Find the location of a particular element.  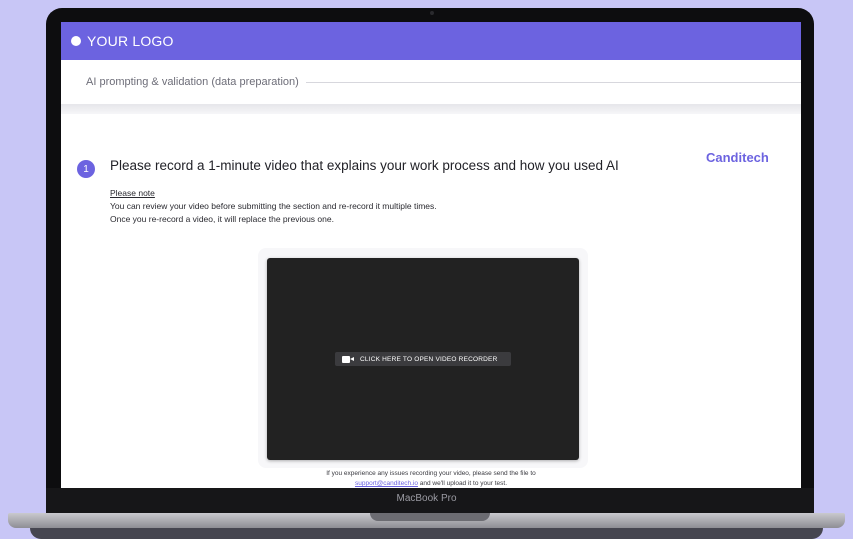

open-video-recorder-label: CLICK HERE TO OPEN VIDEO RECORDER is located at coordinates (429, 359).